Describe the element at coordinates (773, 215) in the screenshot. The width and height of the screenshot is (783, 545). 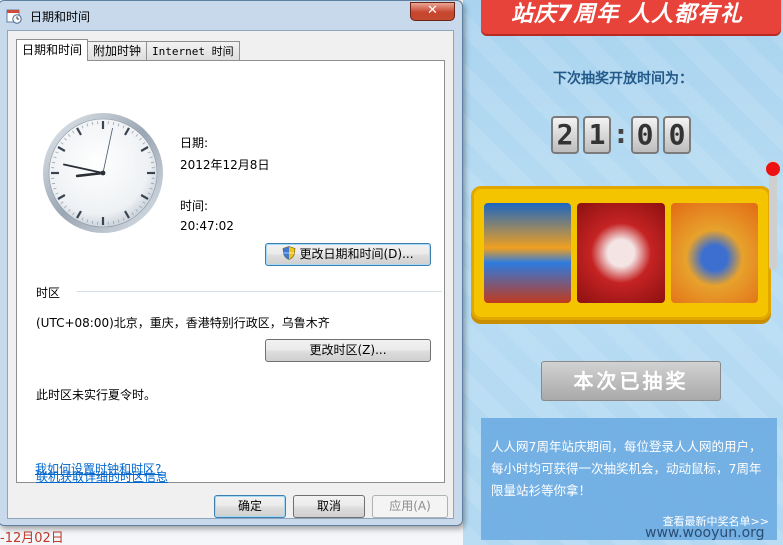
I see `slot-lever` at that location.